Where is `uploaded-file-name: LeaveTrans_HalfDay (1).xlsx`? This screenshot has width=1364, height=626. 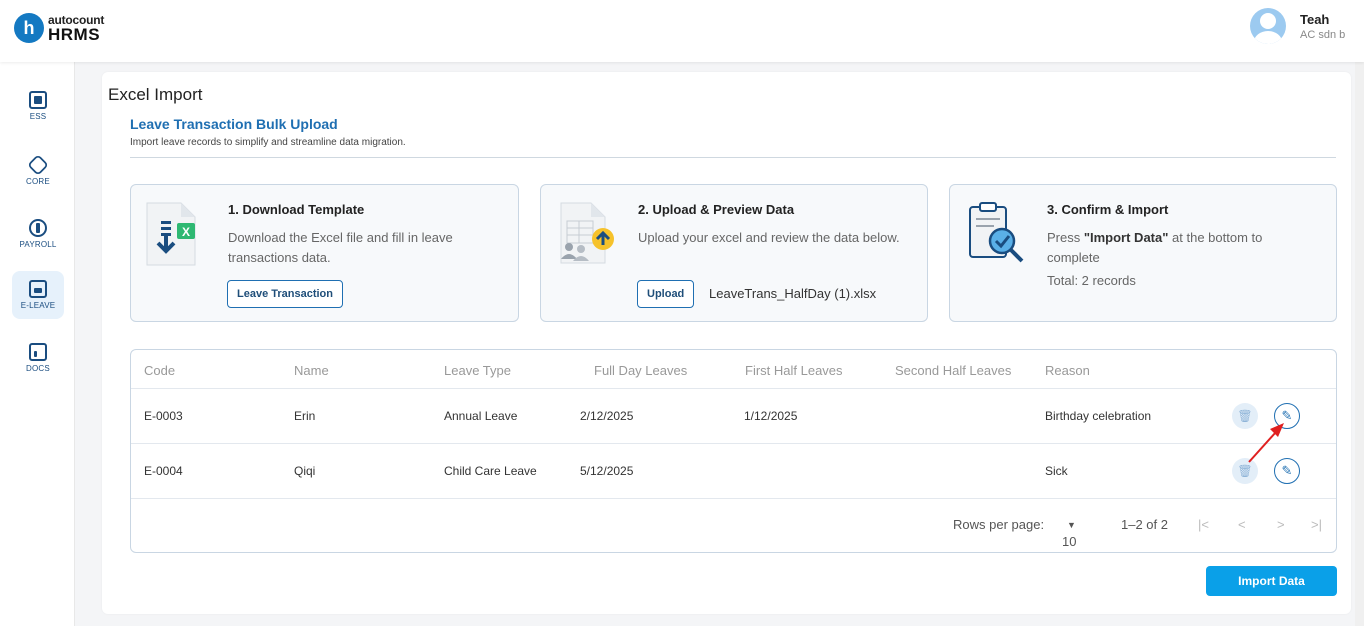 uploaded-file-name: LeaveTrans_HalfDay (1).xlsx is located at coordinates (793, 293).